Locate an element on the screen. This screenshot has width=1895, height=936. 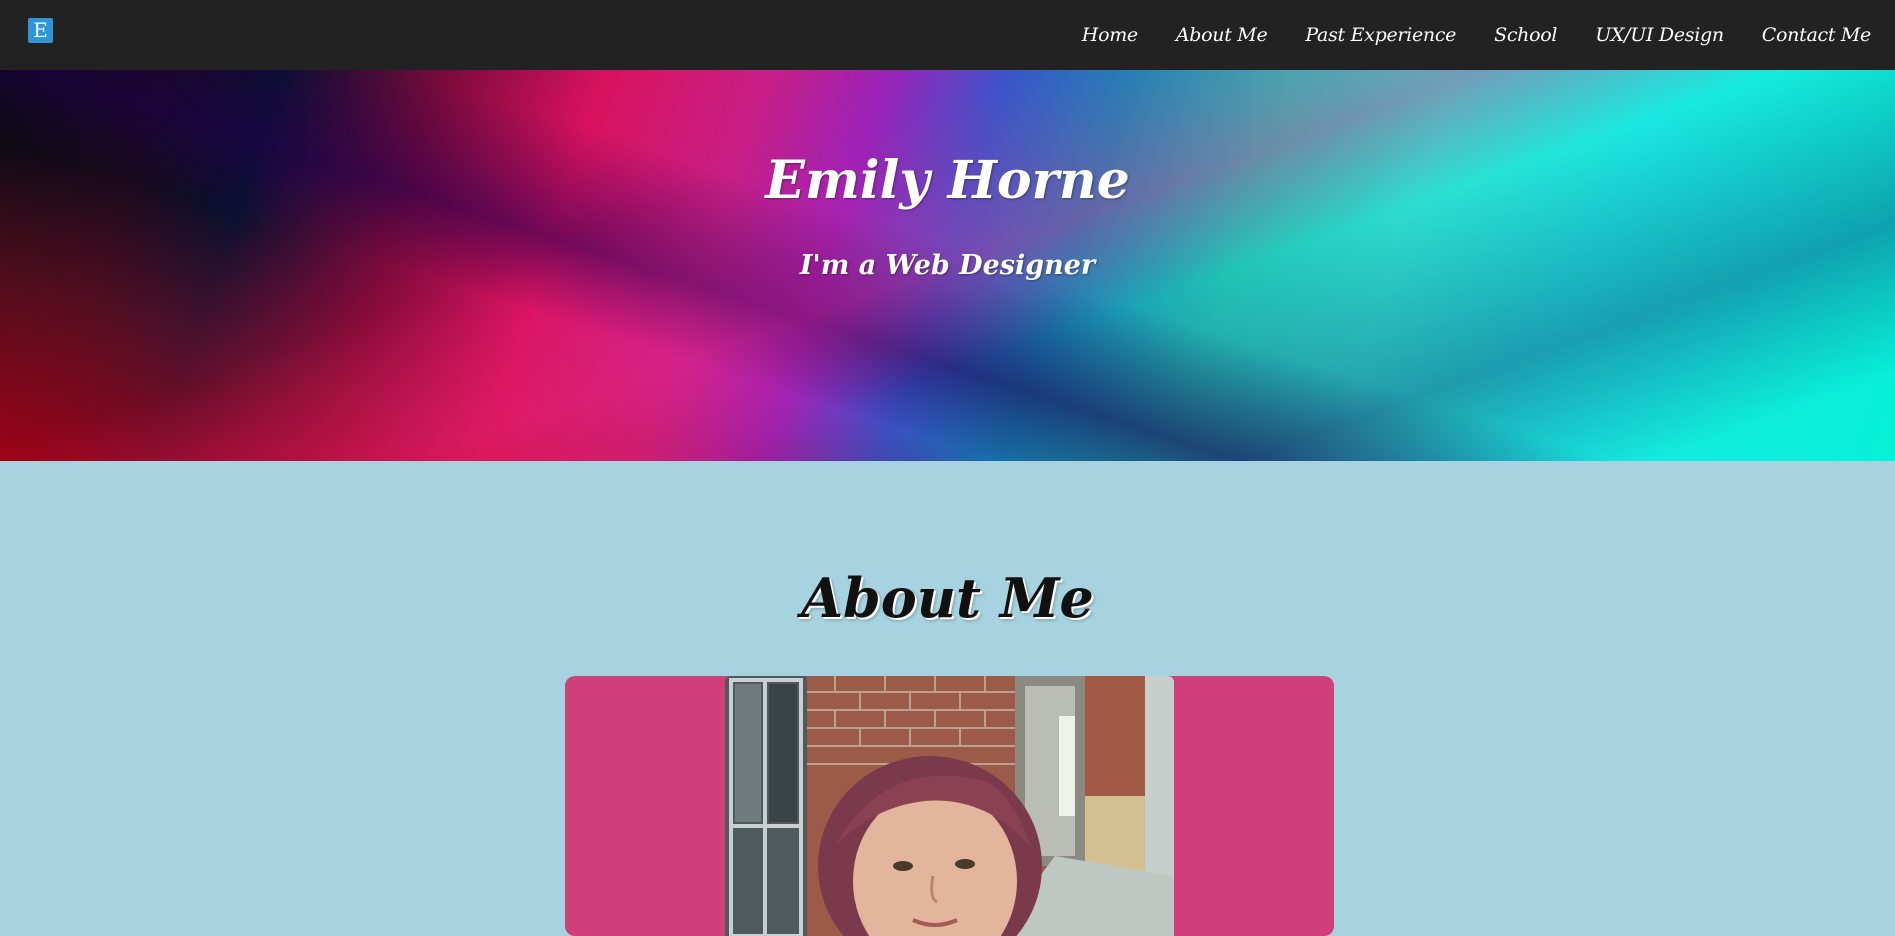
nav-link-school: School is located at coordinates (1525, 35).